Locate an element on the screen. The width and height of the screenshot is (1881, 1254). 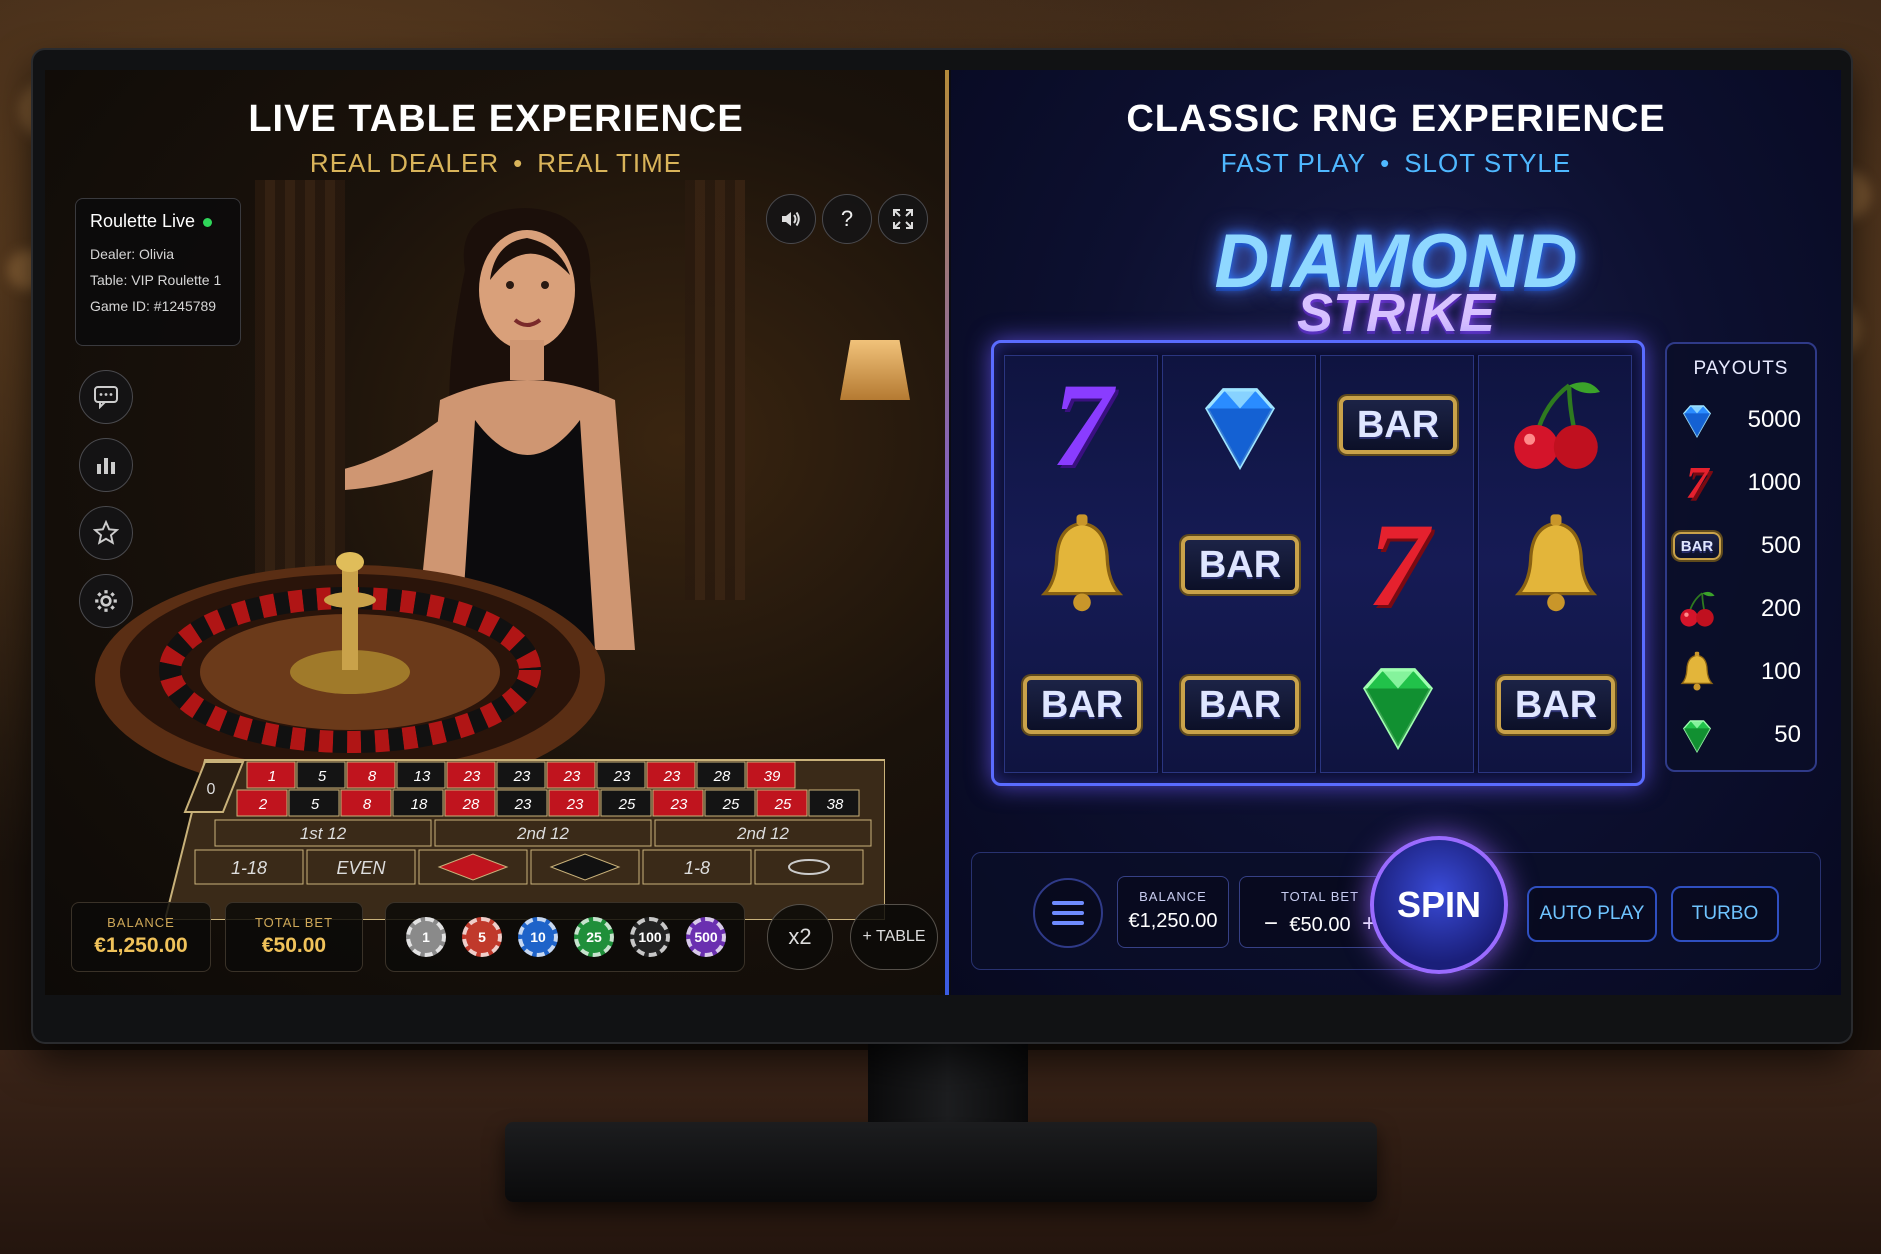
reel-cell is located at coordinates (1082, 565).